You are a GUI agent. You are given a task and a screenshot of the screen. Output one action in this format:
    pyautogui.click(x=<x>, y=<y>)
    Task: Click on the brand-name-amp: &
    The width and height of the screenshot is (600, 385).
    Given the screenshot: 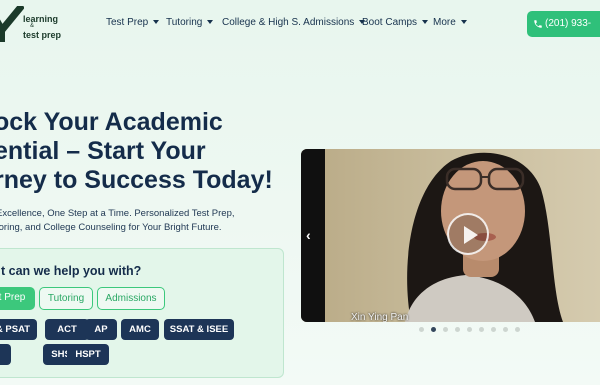 What is the action you would take?
    pyautogui.click(x=32, y=26)
    